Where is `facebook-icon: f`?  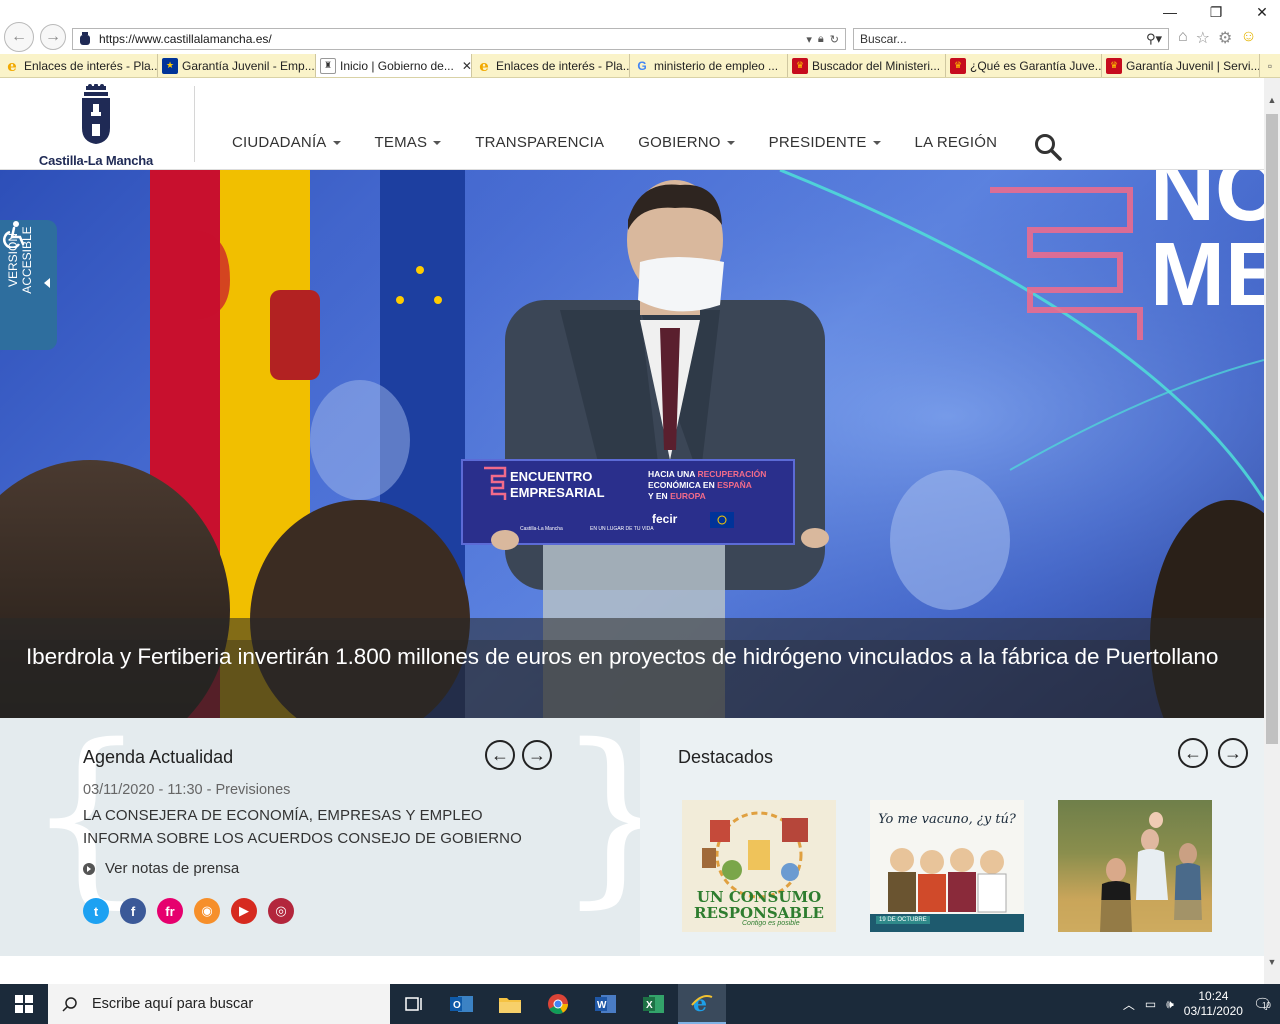 facebook-icon: f is located at coordinates (133, 911).